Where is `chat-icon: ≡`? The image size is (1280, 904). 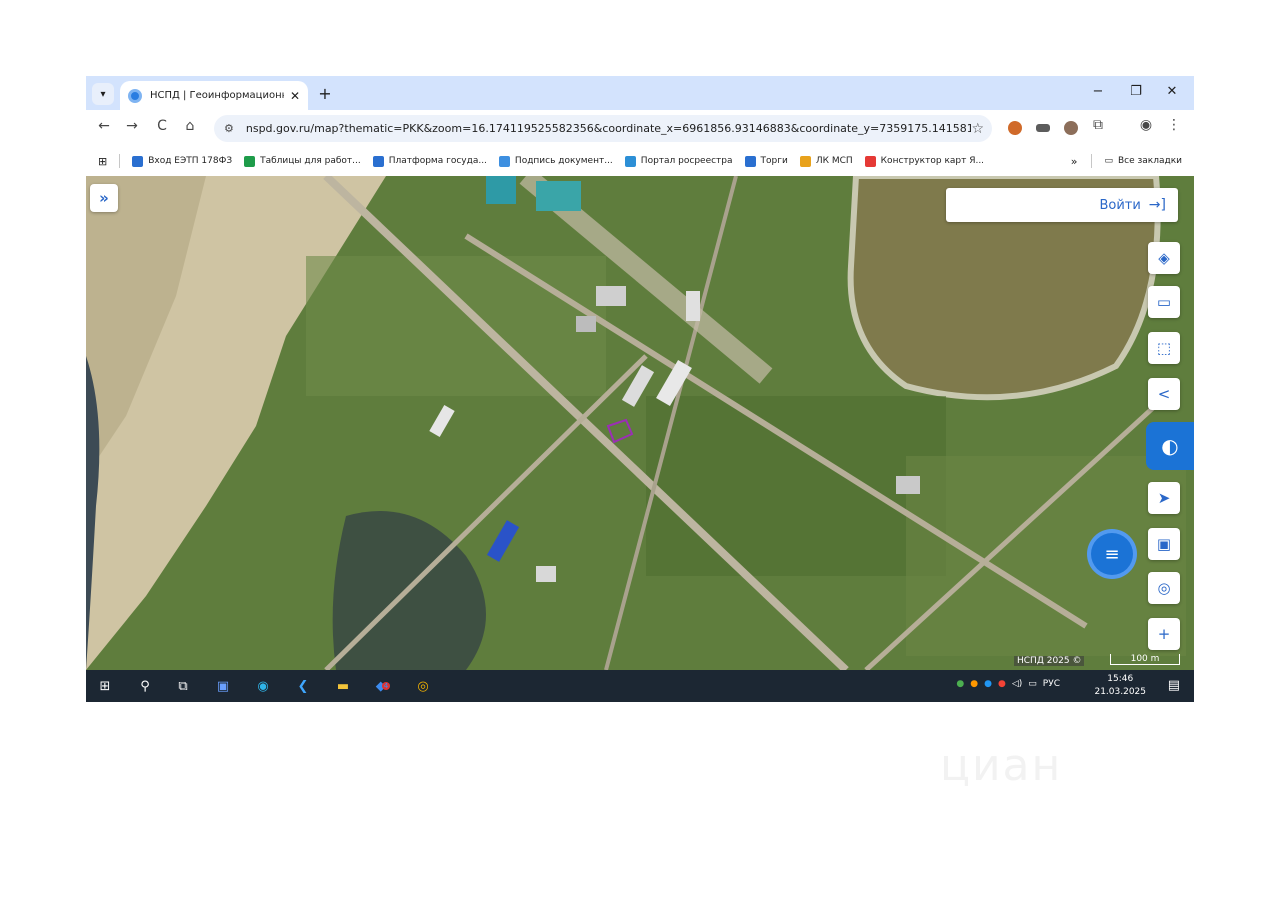
chat-icon: ≡ is located at coordinates (1112, 554).